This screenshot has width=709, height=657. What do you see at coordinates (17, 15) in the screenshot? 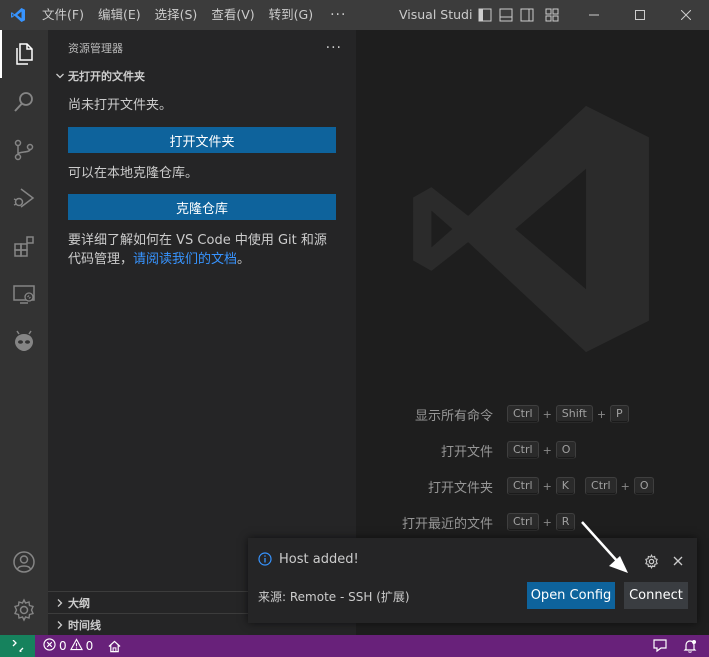
I see `vscode-logo-icon` at bounding box center [17, 15].